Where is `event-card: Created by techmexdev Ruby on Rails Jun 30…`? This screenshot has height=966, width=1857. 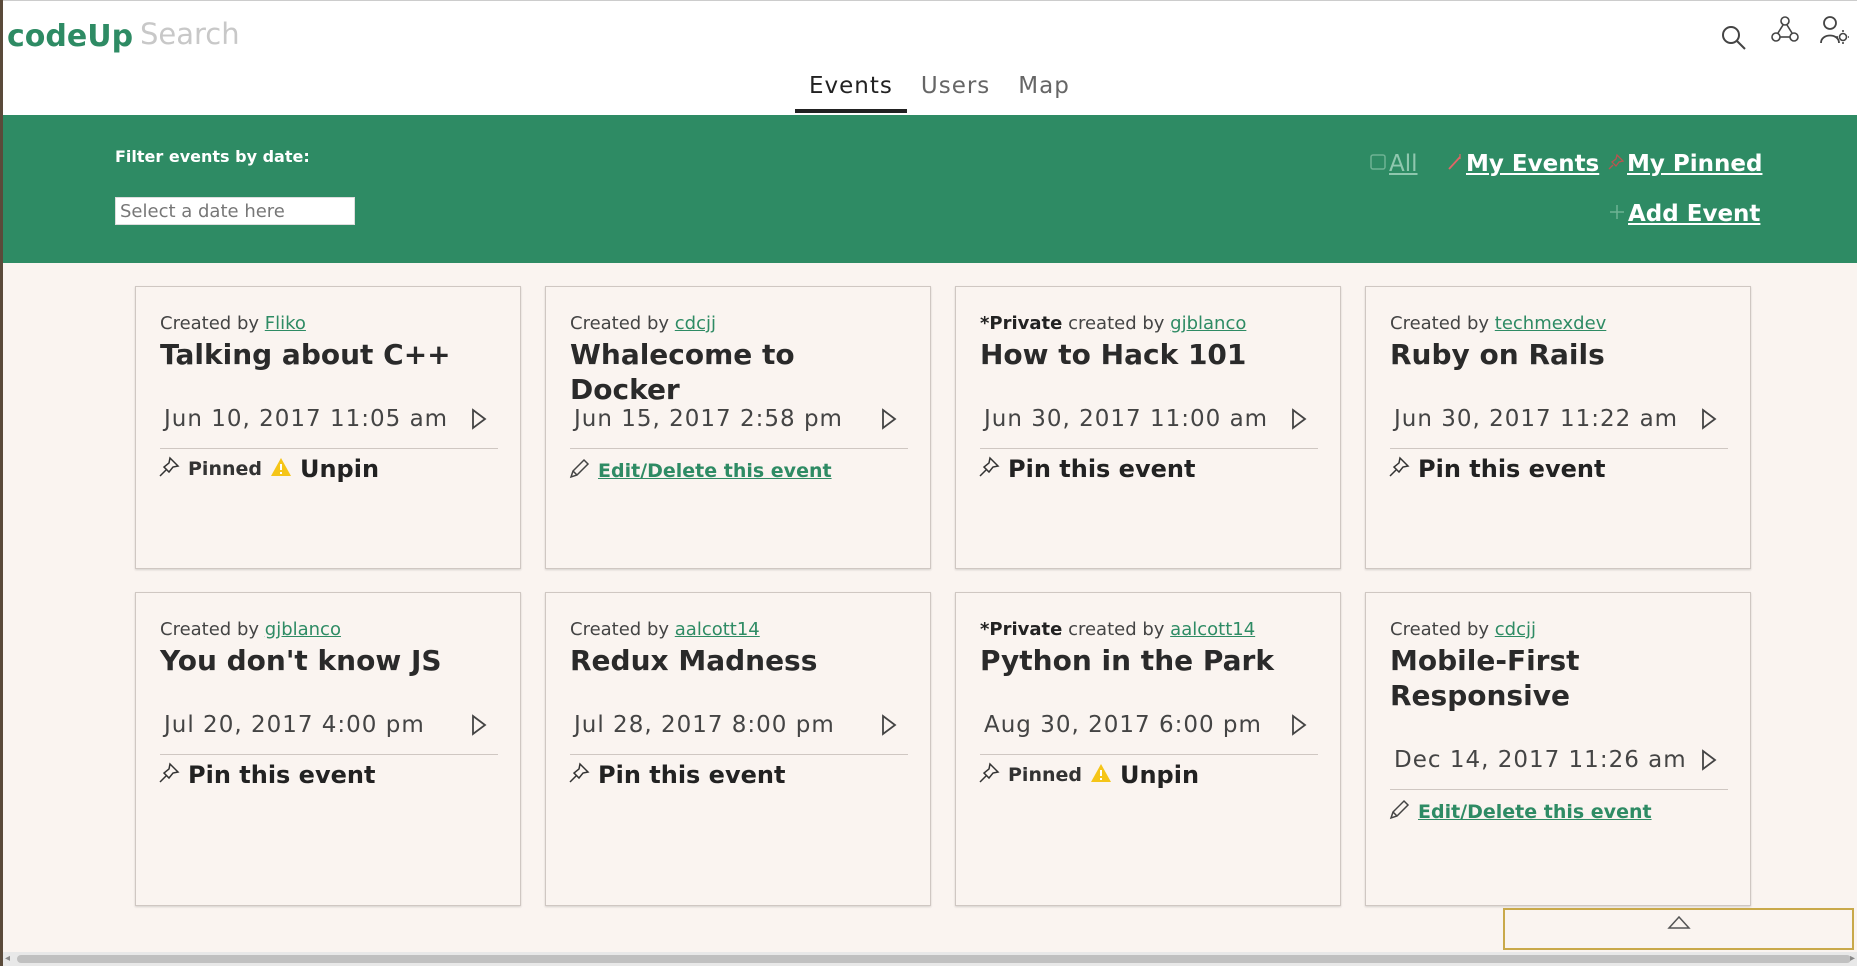 event-card: Created by techmexdev Ruby on Rails Jun 30… is located at coordinates (1558, 427).